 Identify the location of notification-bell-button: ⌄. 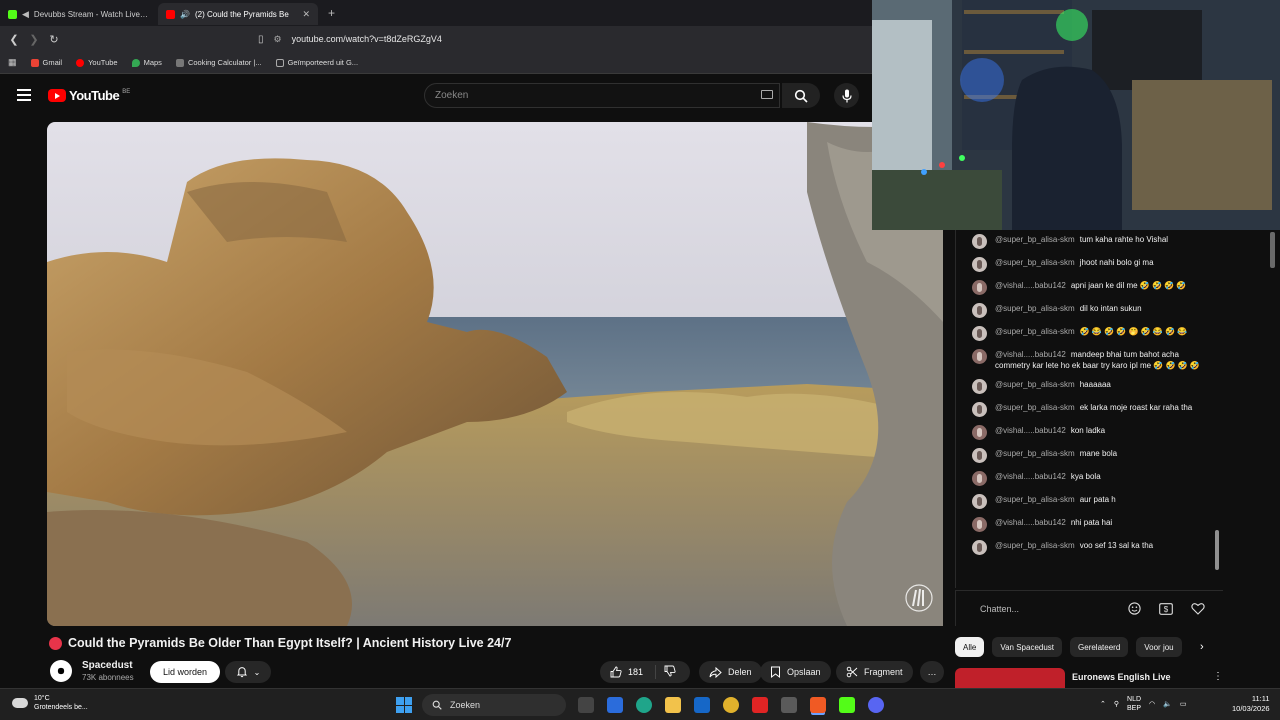
(248, 672).